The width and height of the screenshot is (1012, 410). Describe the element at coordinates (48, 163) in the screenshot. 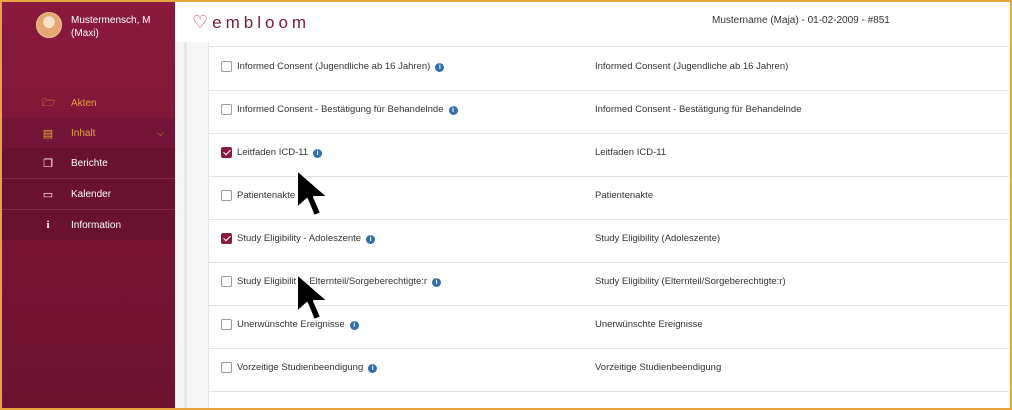

I see `copy-icon: ❐` at that location.